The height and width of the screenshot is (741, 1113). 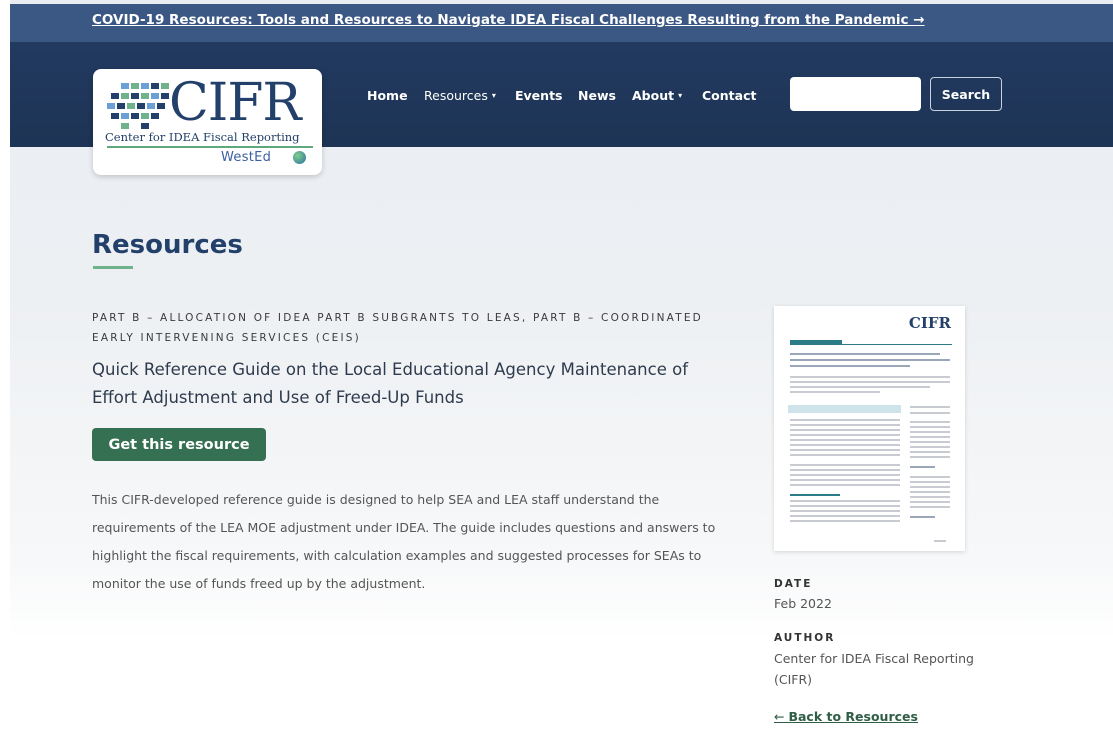 I want to click on logo-squares-icon, so click(x=138, y=106).